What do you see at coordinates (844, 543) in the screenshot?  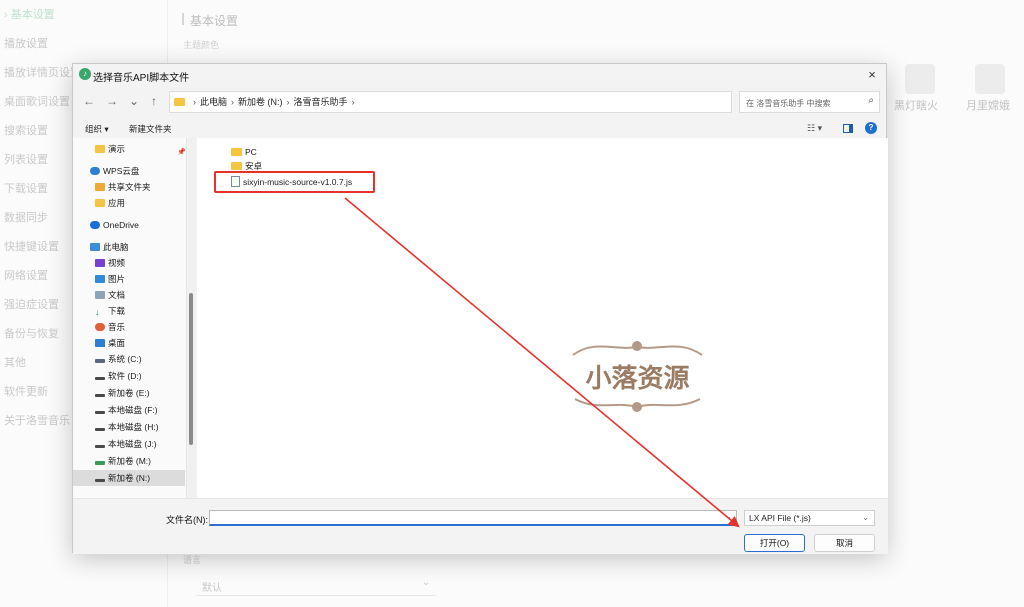 I see `cancel-button: 取消` at bounding box center [844, 543].